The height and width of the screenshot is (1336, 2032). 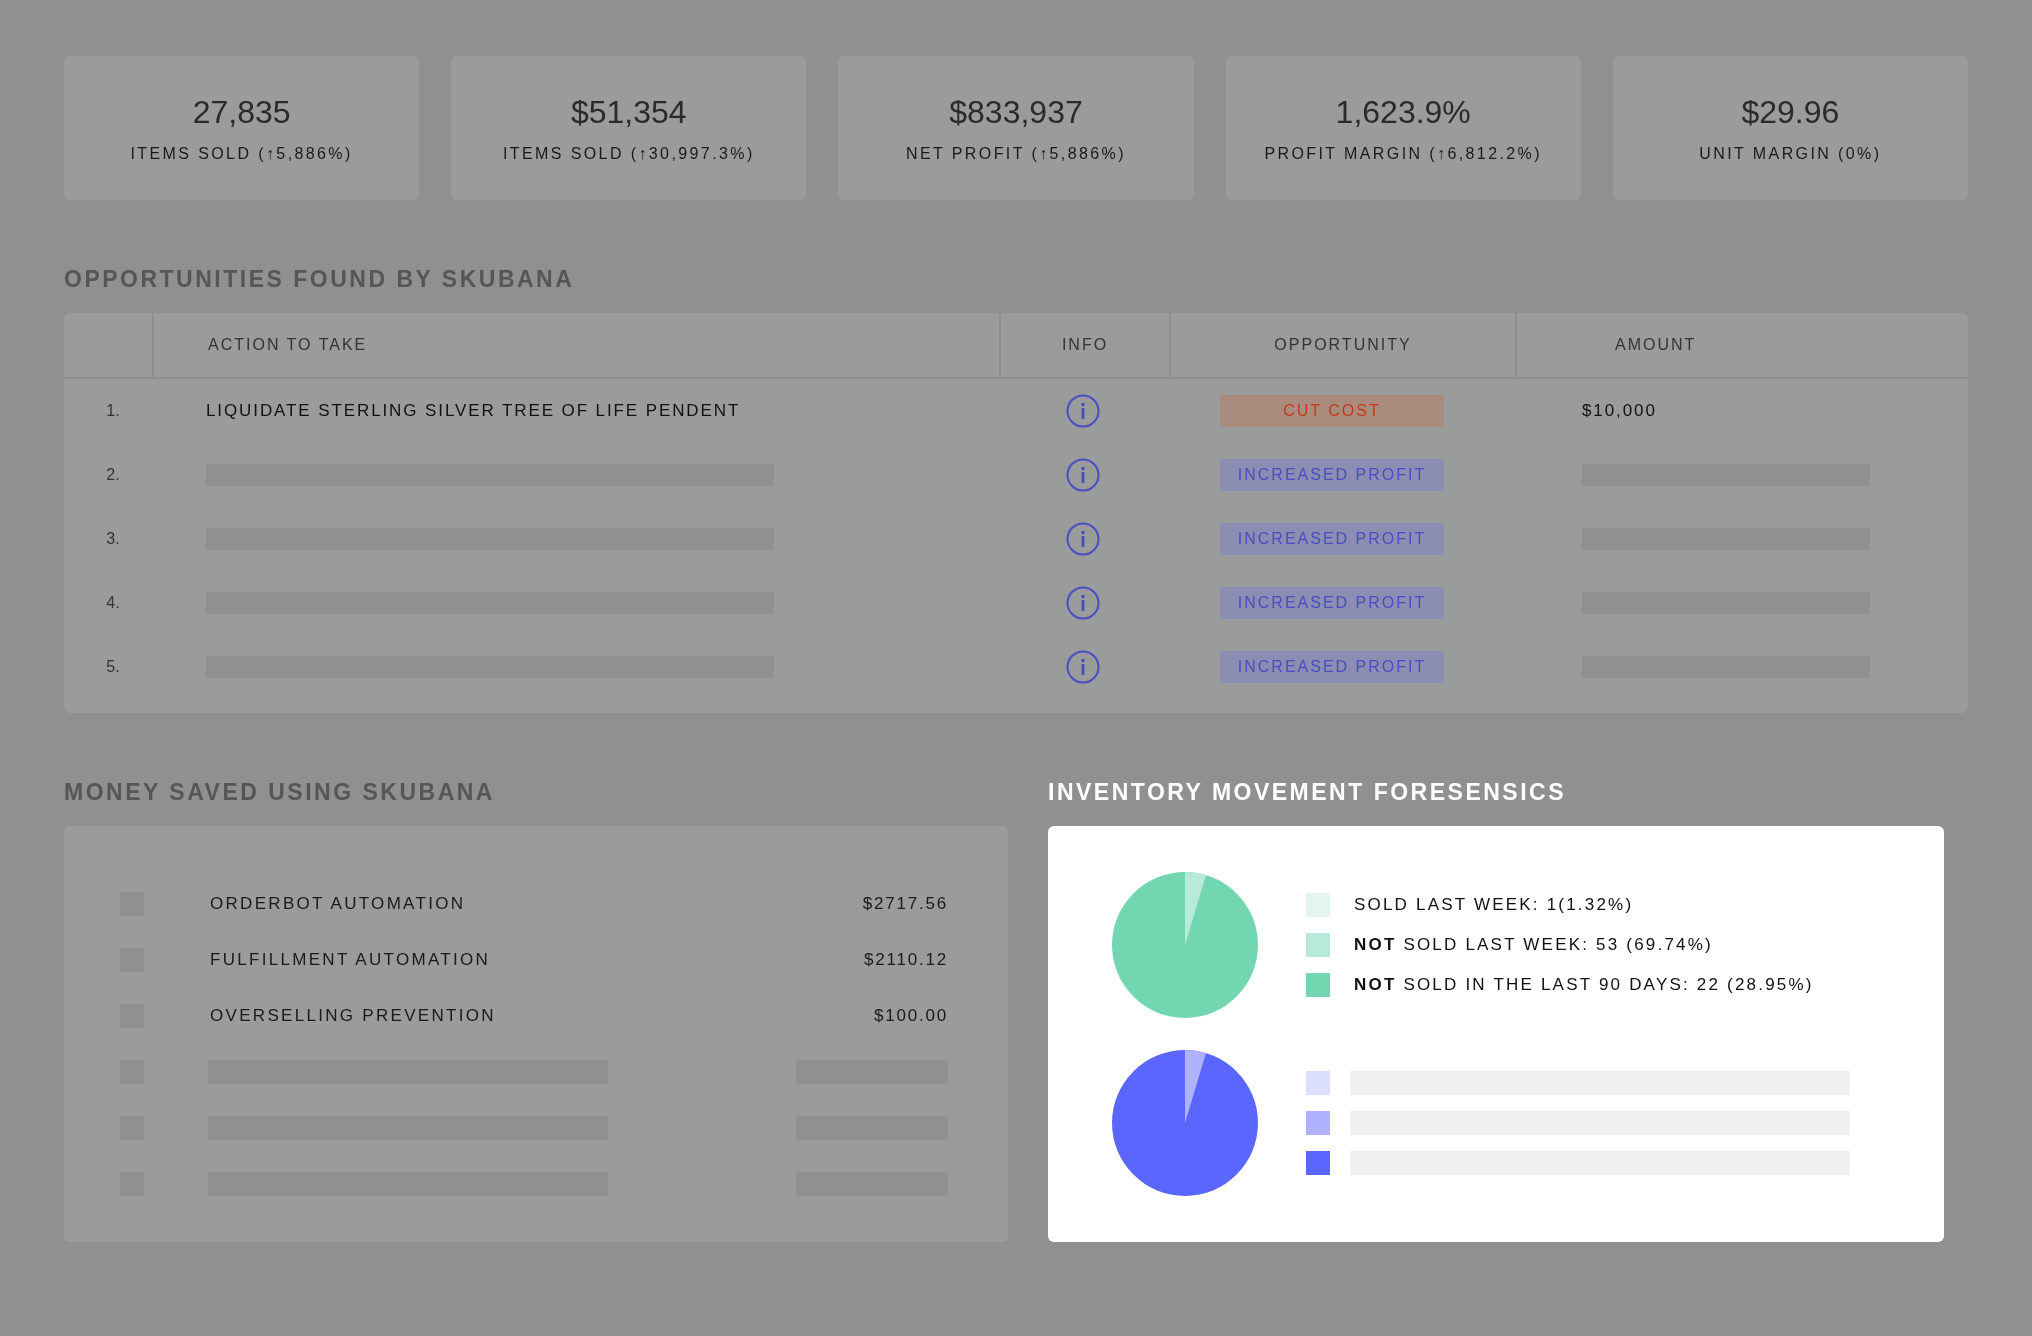 What do you see at coordinates (113, 475) in the screenshot?
I see `row-number: 2.` at bounding box center [113, 475].